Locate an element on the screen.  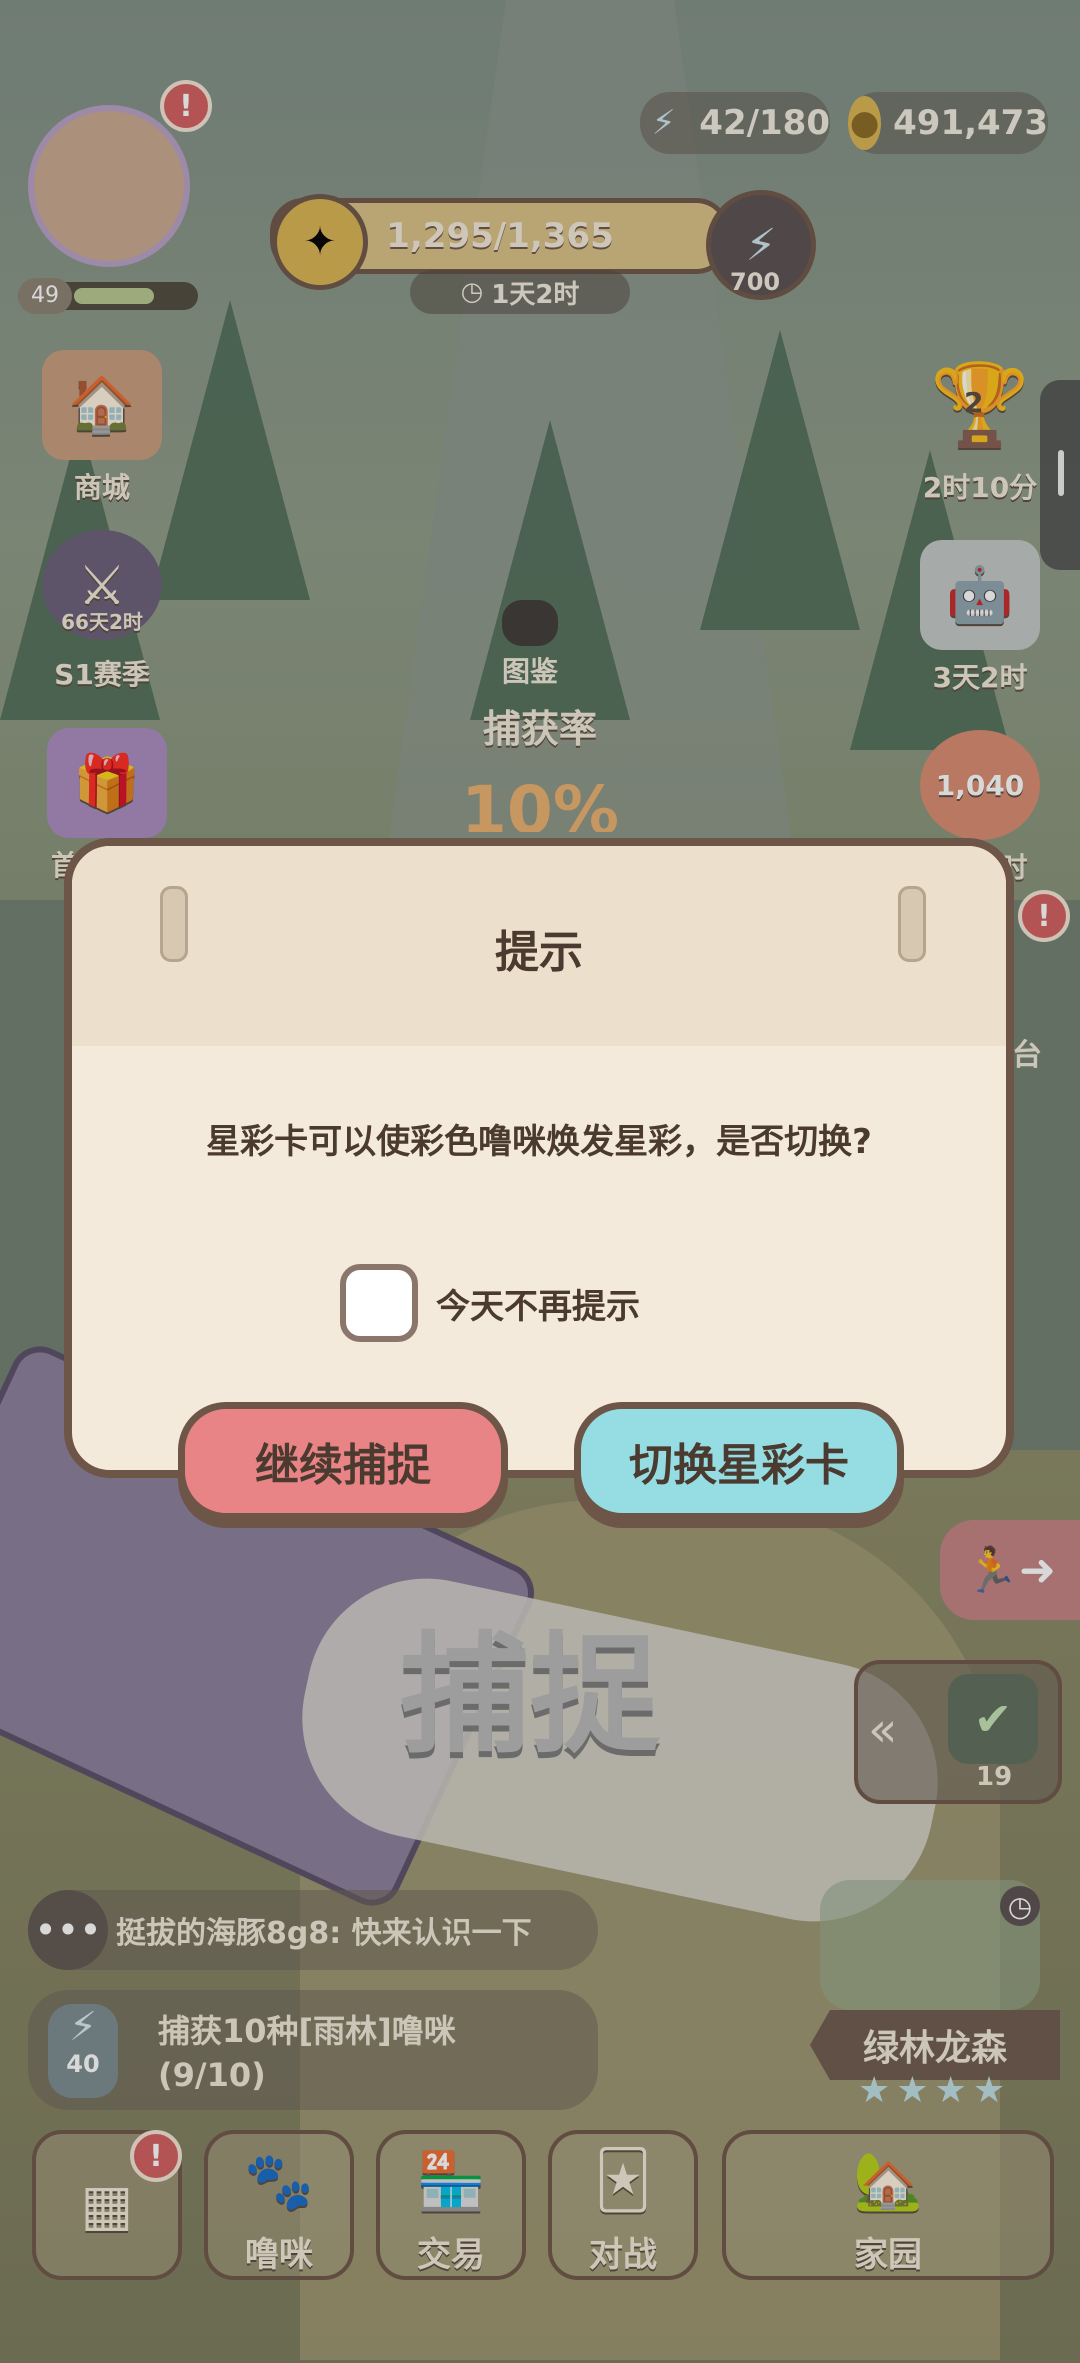
dont-remind-label: 今天不再提示 is located at coordinates (538, 1306).